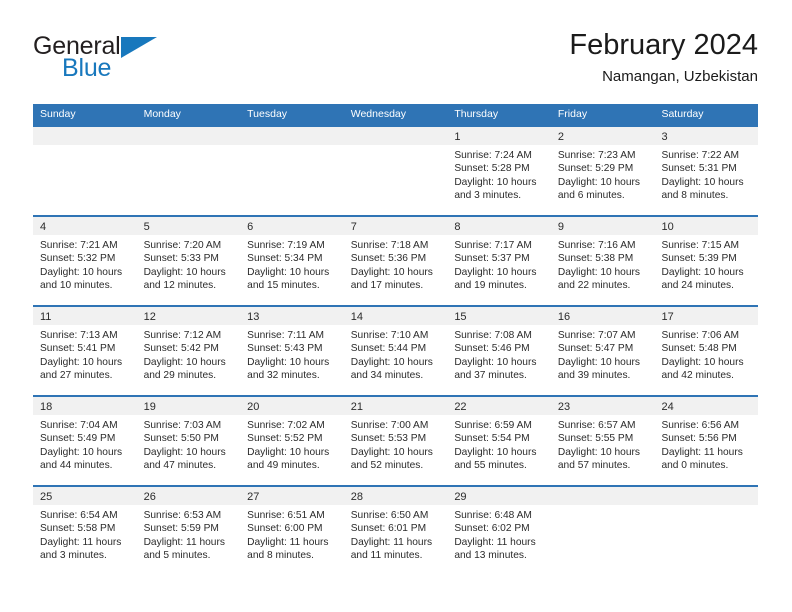 The height and width of the screenshot is (612, 792). I want to click on sunrise-line: Sunrise: 7:12 AM, so click(182, 335).